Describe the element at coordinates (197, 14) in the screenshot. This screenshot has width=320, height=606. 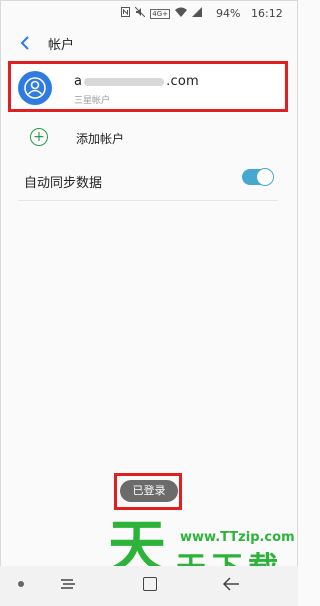
I see `signal-icon` at that location.